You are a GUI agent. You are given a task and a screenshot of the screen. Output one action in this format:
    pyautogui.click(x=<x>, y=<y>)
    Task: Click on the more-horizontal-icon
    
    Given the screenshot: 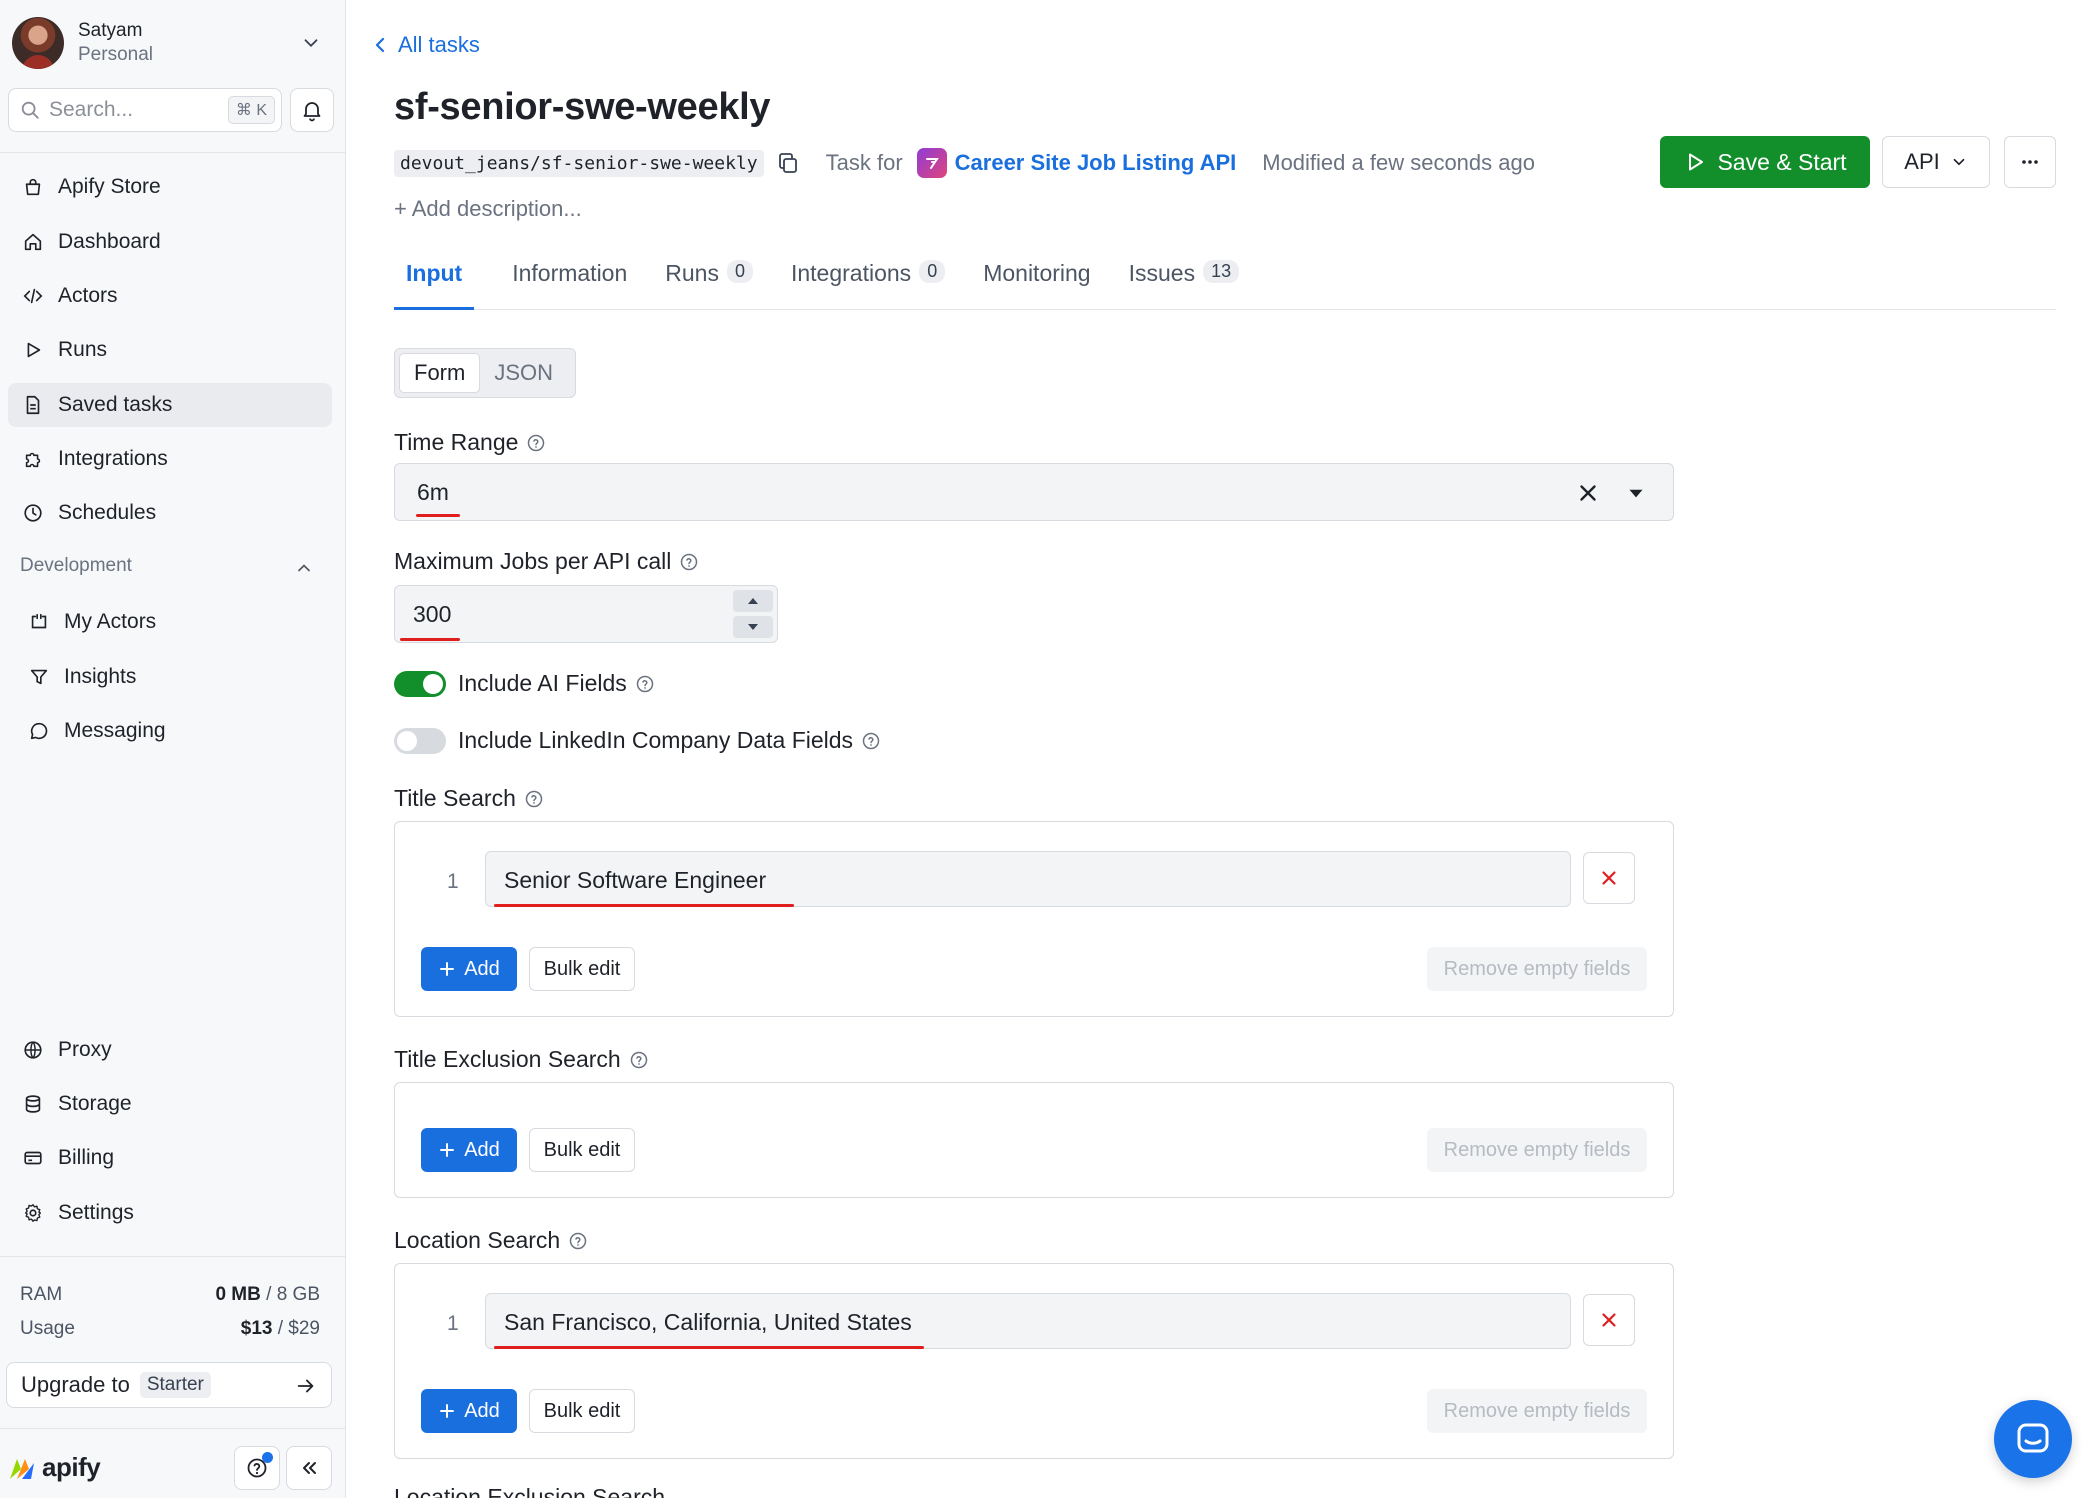 What is the action you would take?
    pyautogui.click(x=2030, y=162)
    